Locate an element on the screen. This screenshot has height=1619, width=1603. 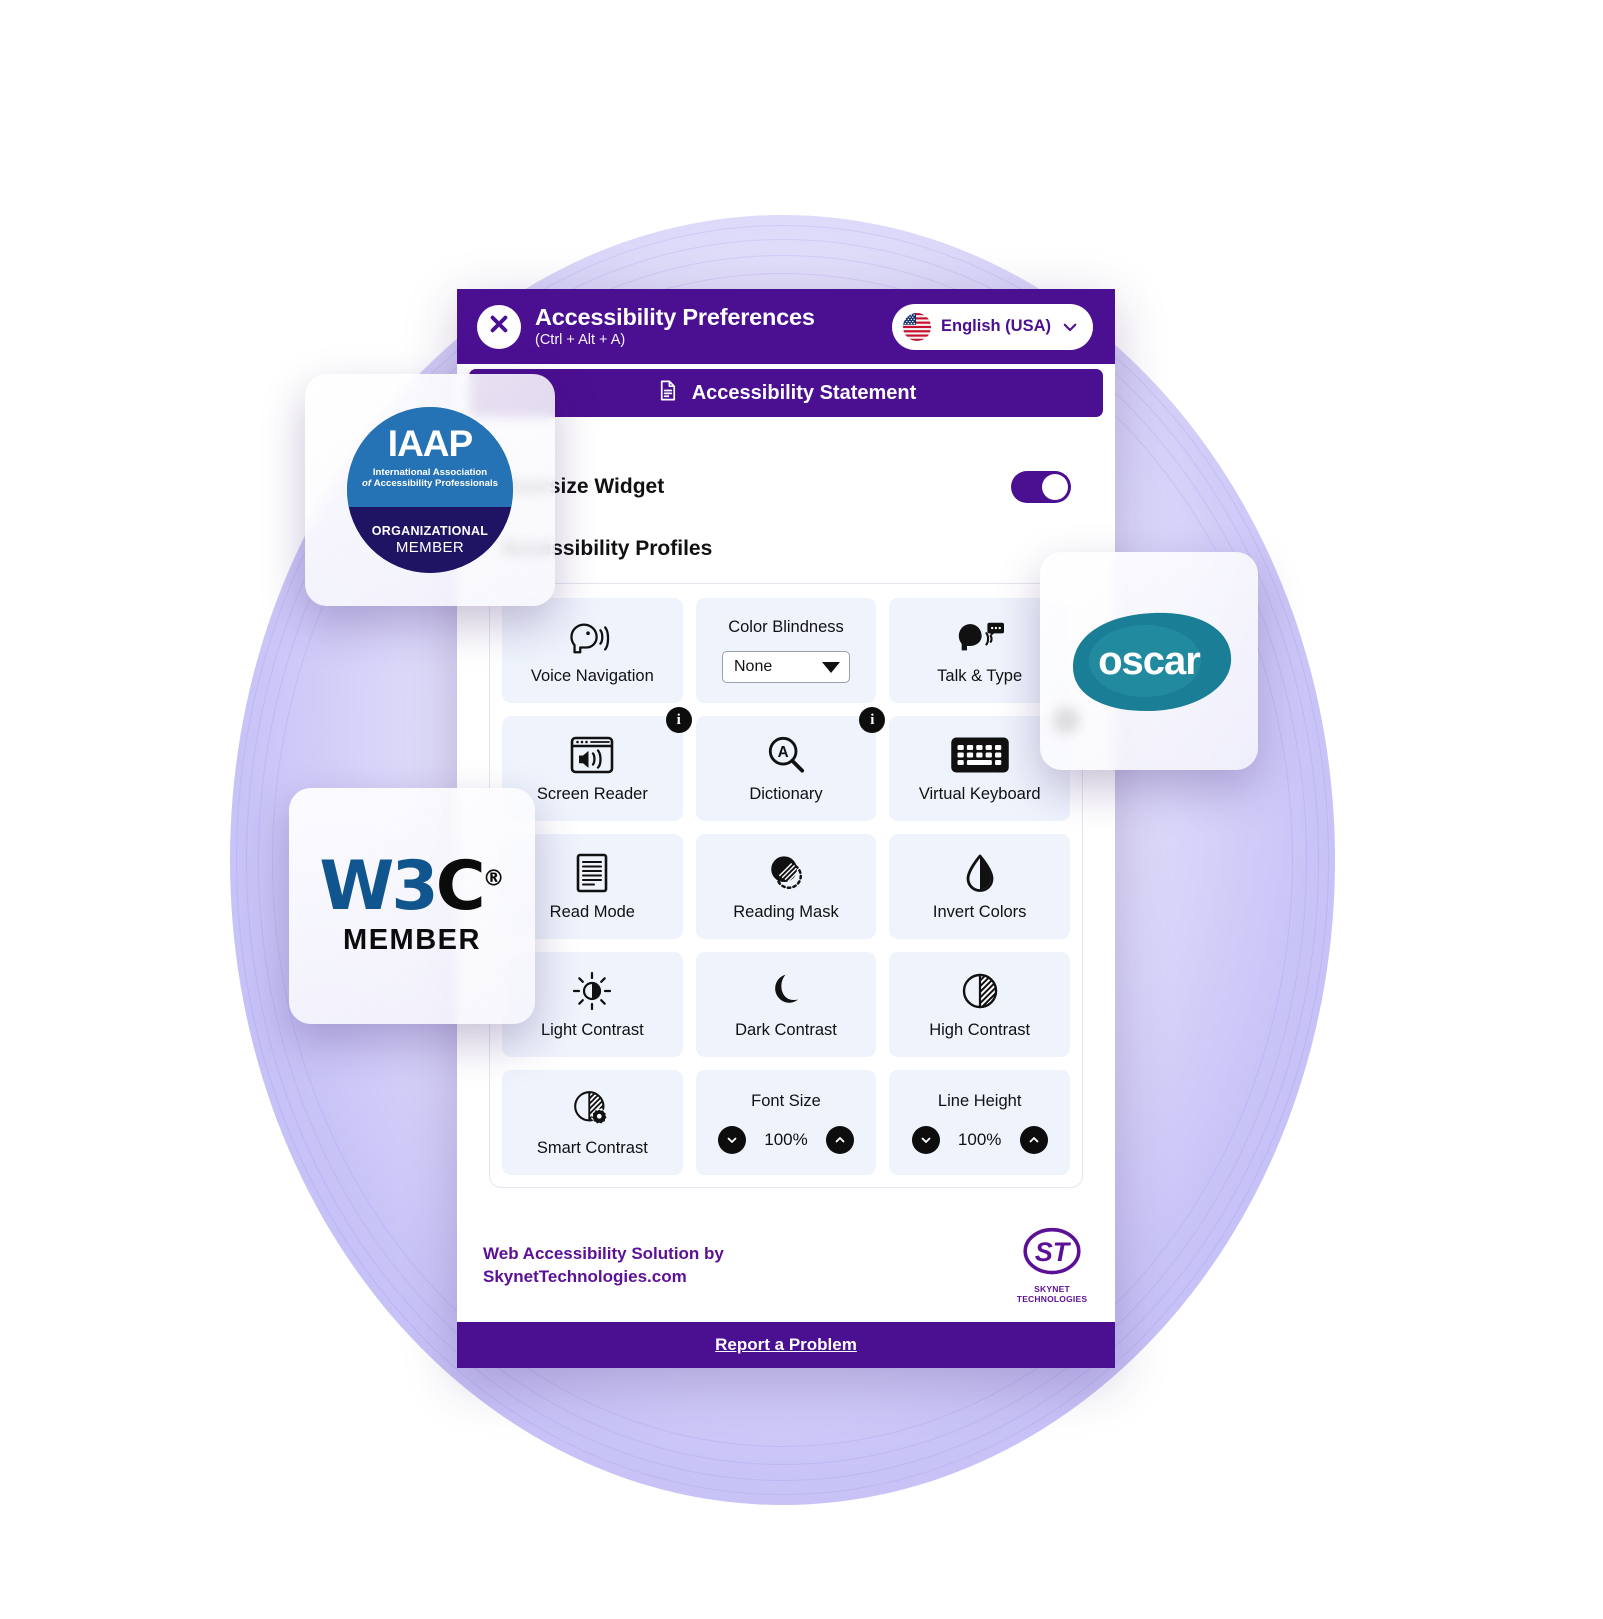
report-problem-button: Report a Problem is located at coordinates (786, 1345).